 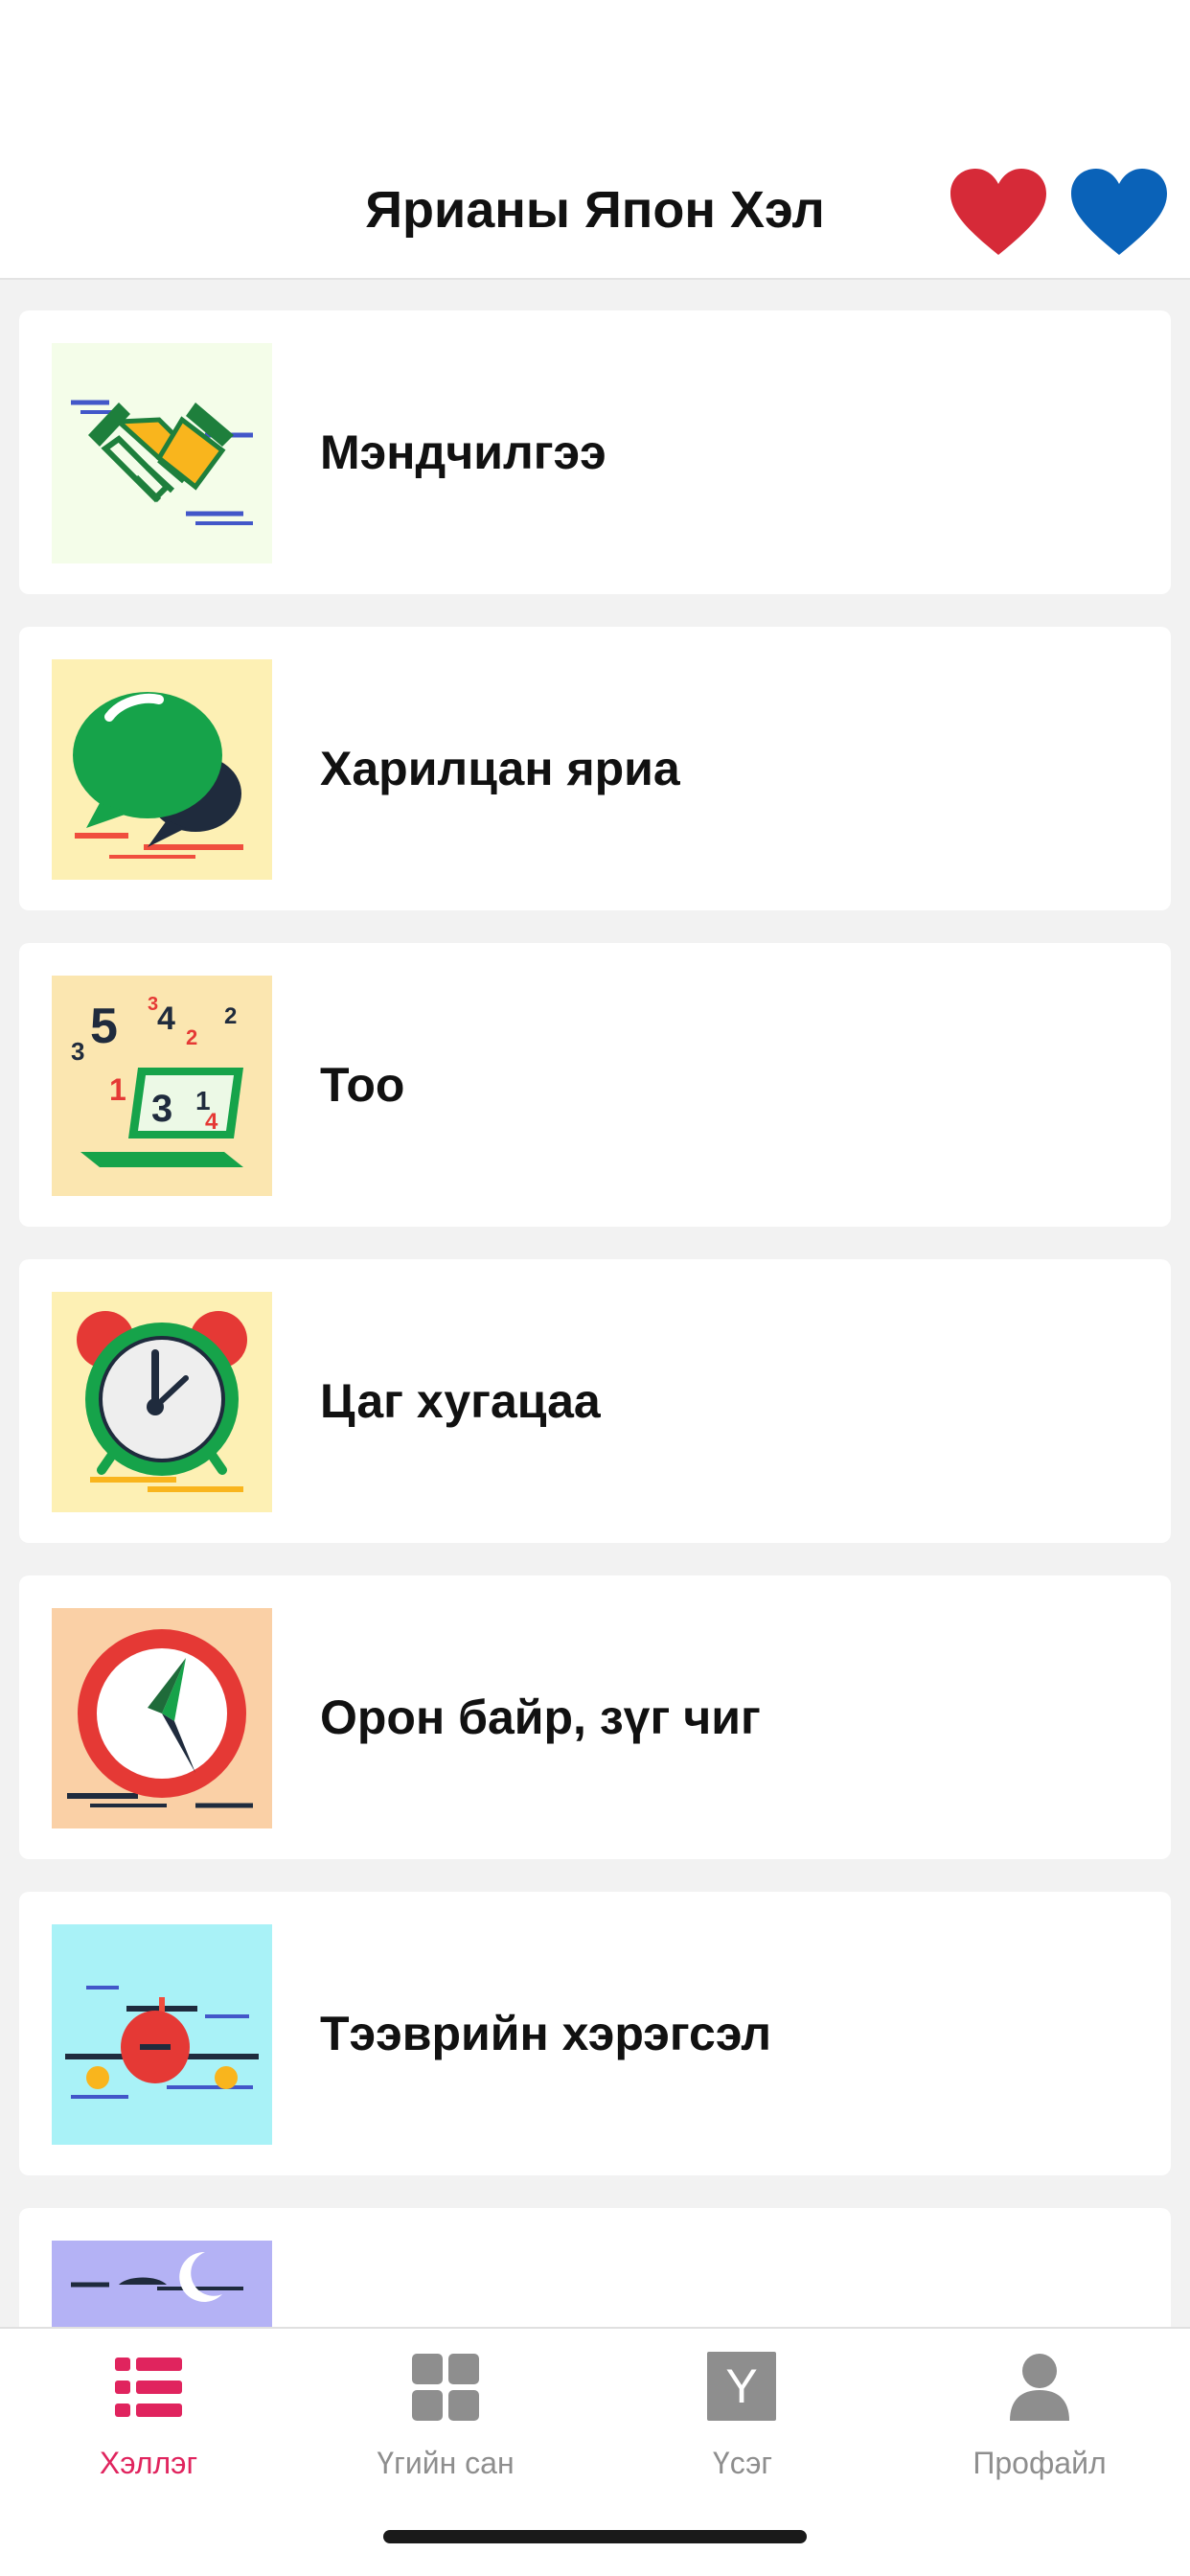 I want to click on category-label: Тээврийн хэрэгсэл, so click(x=545, y=2034).